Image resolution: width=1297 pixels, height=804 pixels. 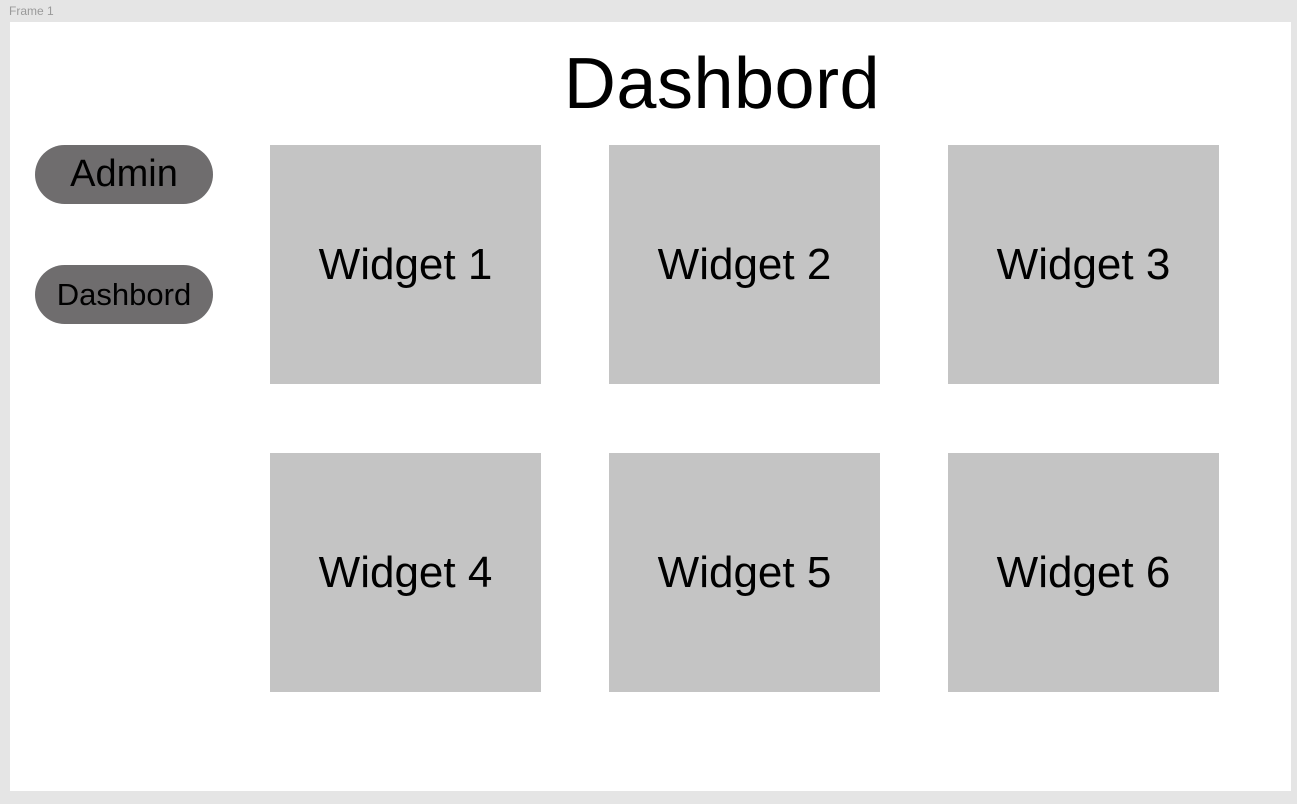 I want to click on widget-4: Widget 4, so click(x=405, y=572).